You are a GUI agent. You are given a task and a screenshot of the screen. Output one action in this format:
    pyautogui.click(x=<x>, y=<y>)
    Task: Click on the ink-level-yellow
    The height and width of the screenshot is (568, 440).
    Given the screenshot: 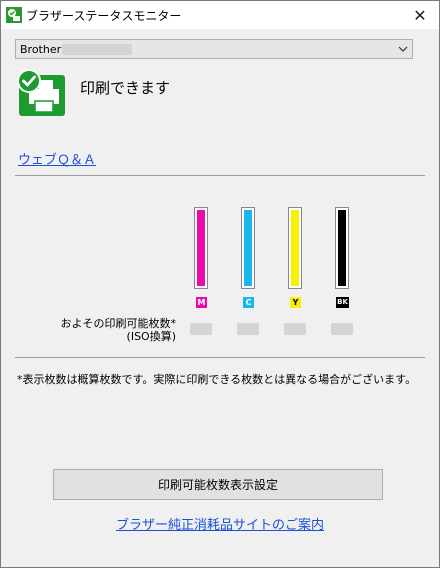 What is the action you would take?
    pyautogui.click(x=295, y=248)
    